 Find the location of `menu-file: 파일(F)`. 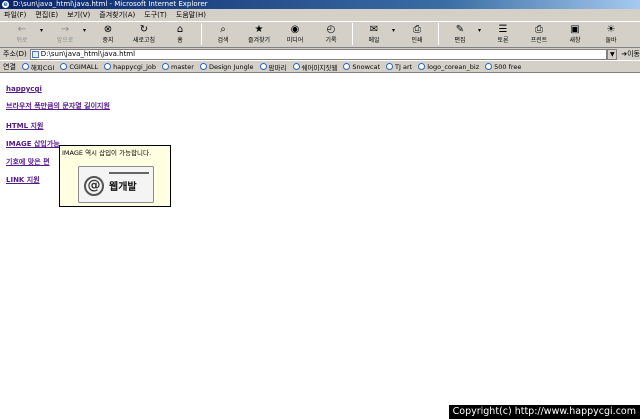

menu-file: 파일(F) is located at coordinates (15, 15).